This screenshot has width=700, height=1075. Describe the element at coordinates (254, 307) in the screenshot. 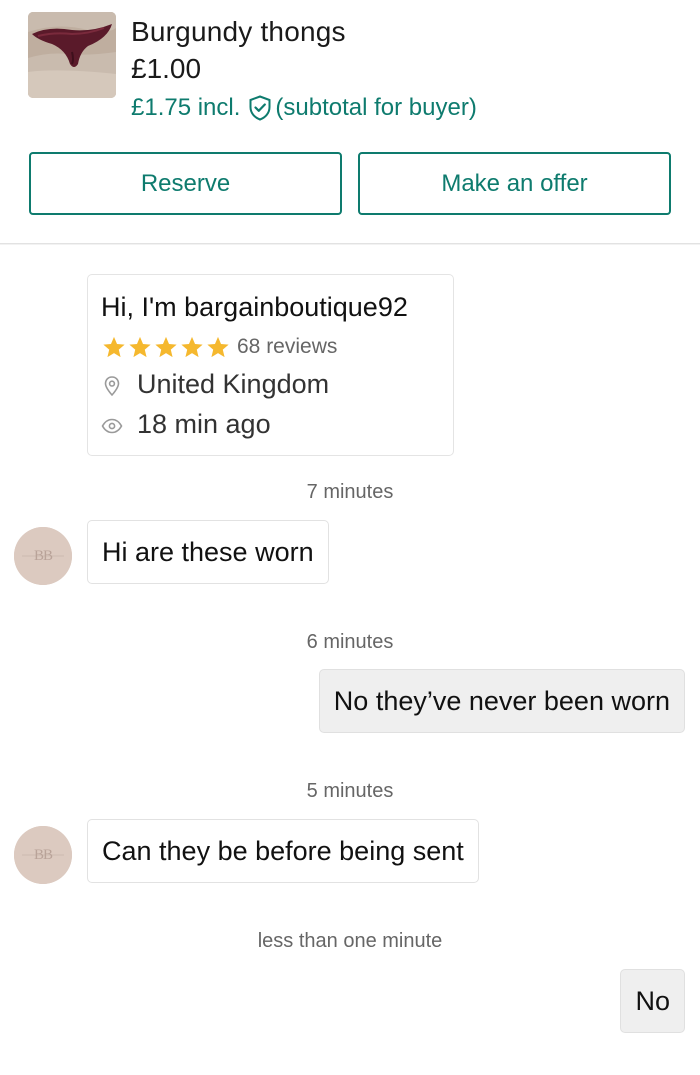

I see `profile-greeting: Hi, I'm bargainboutique92` at that location.